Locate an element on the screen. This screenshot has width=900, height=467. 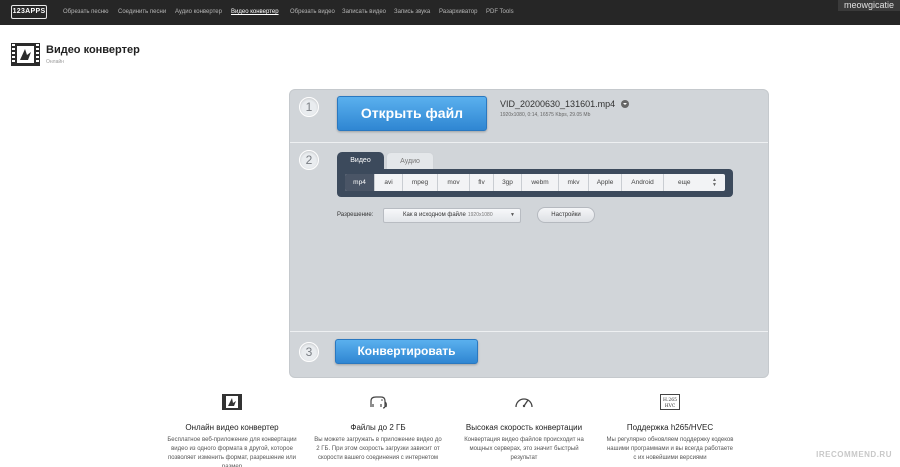
hevc-badge-line2: HVC is located at coordinates (670, 406).